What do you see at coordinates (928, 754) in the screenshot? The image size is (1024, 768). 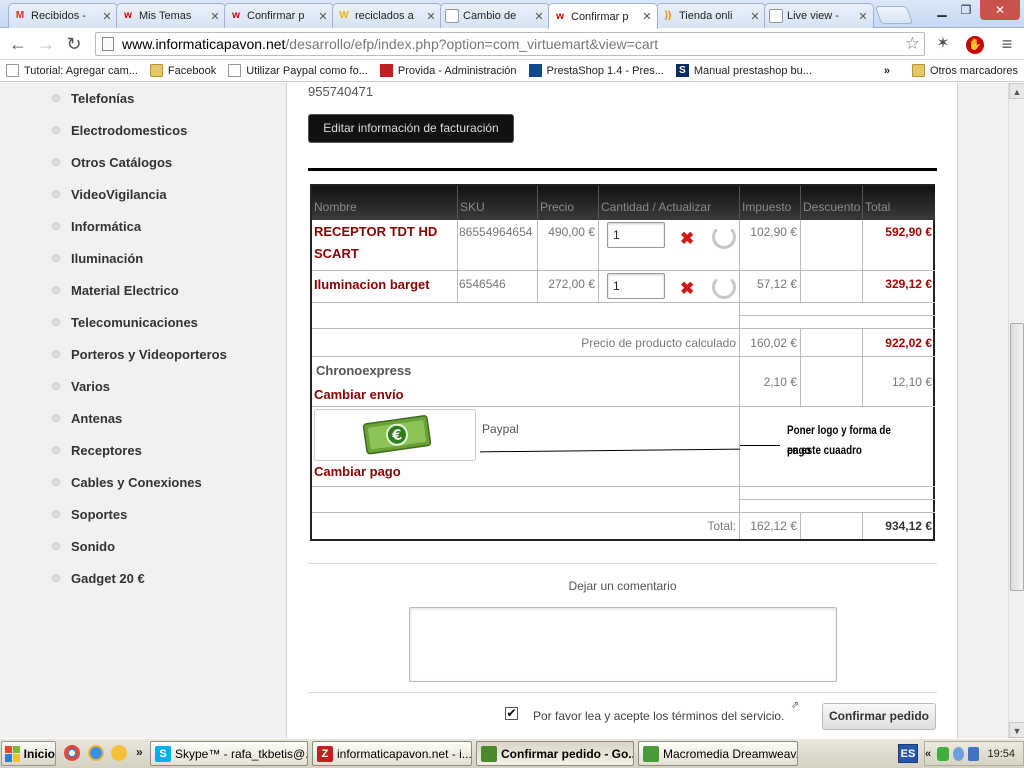 I see `tray-expand-icon: «` at bounding box center [928, 754].